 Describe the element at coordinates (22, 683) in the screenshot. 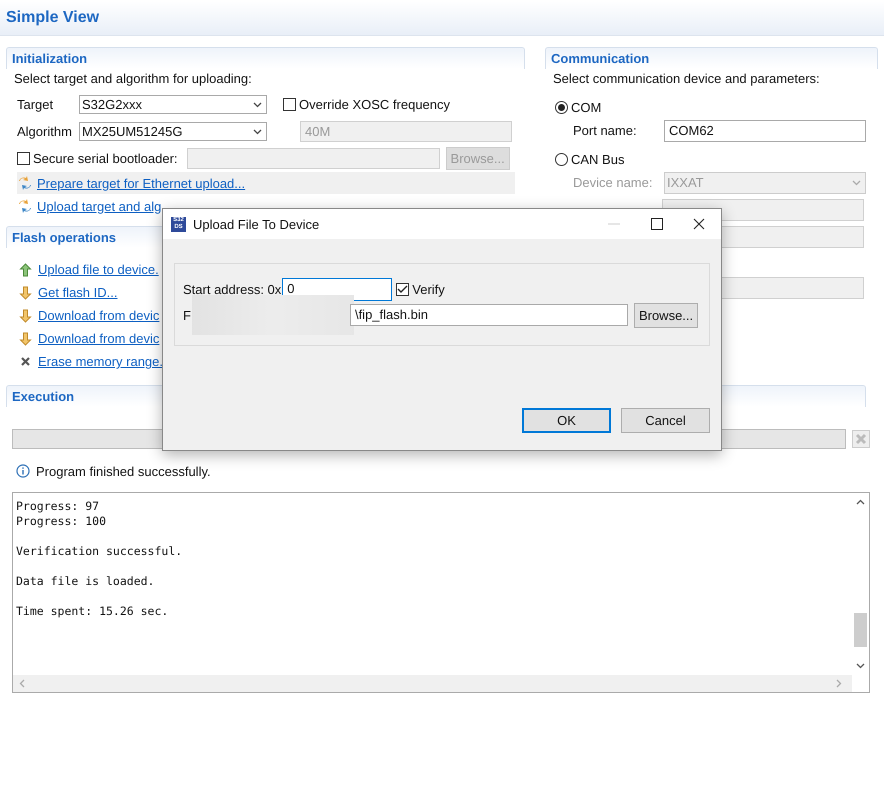

I see `scroll-left-icon` at that location.